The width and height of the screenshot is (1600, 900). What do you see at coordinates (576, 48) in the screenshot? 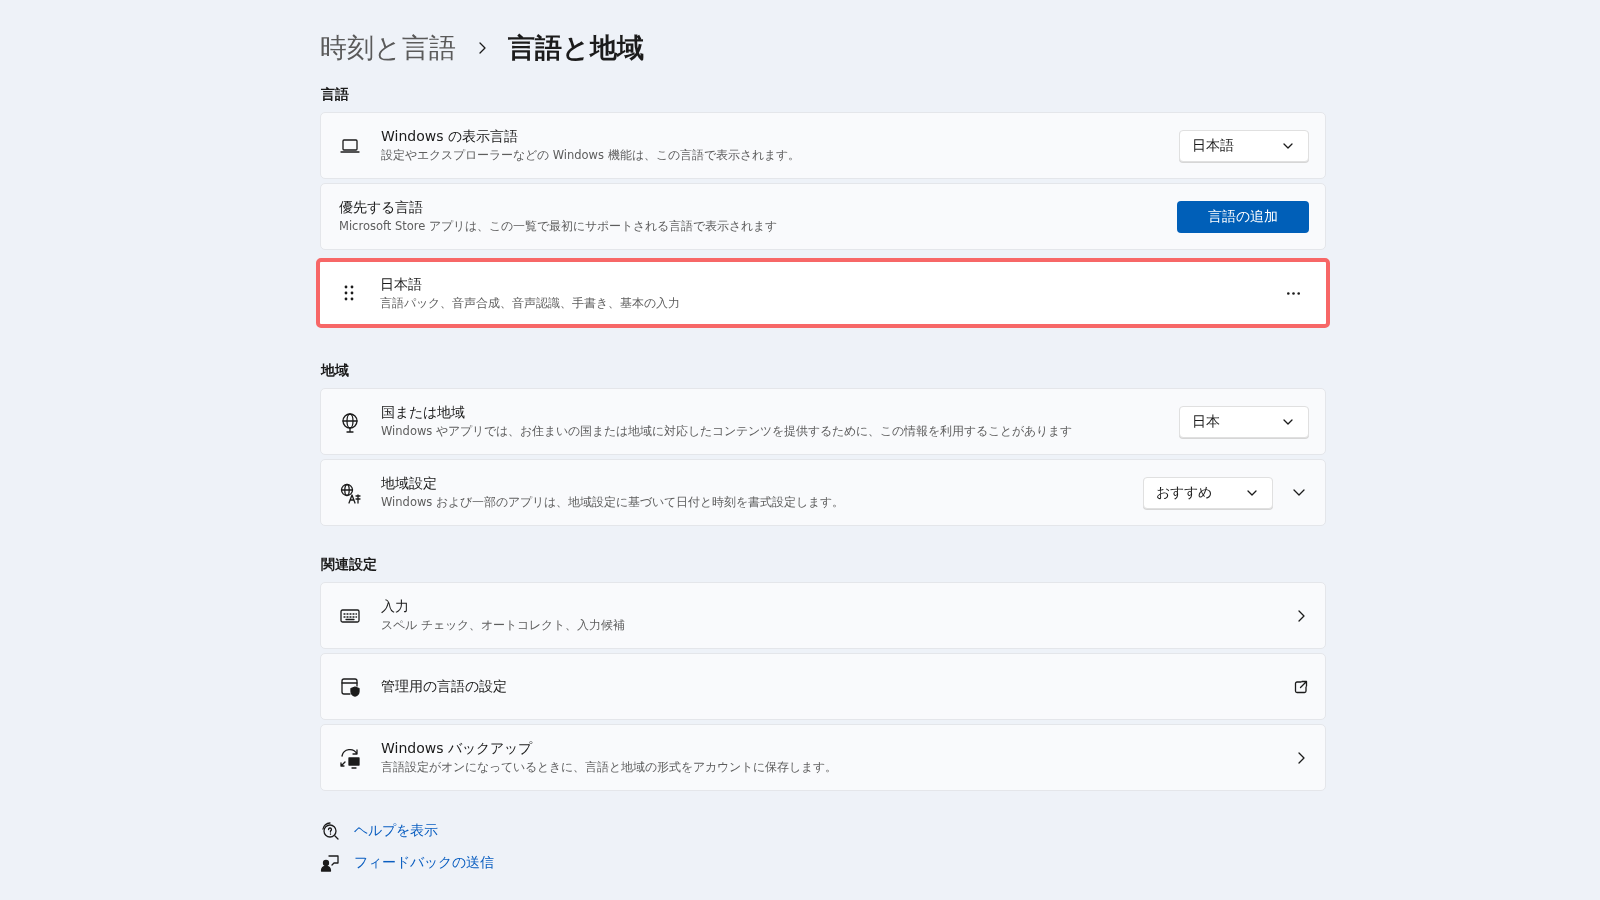
I see `page-title: 言語と地域` at bounding box center [576, 48].